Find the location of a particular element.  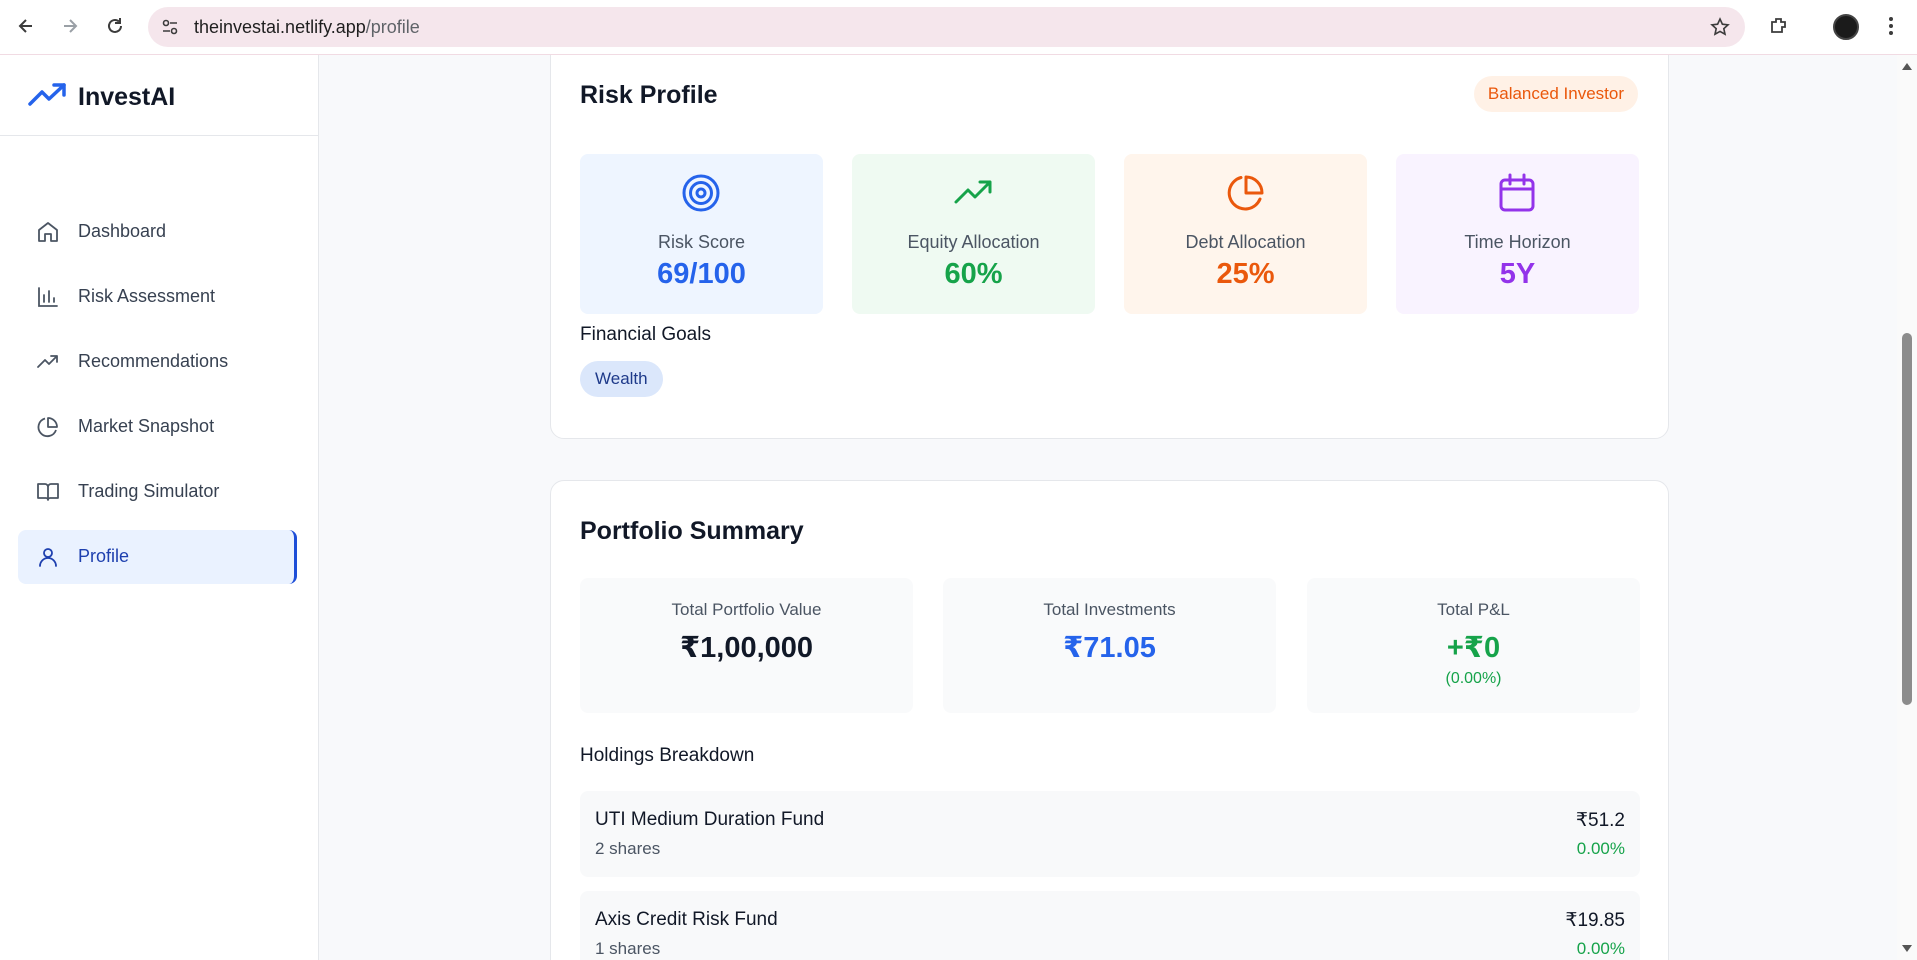

summary-value: +₹0 is located at coordinates (1473, 648).